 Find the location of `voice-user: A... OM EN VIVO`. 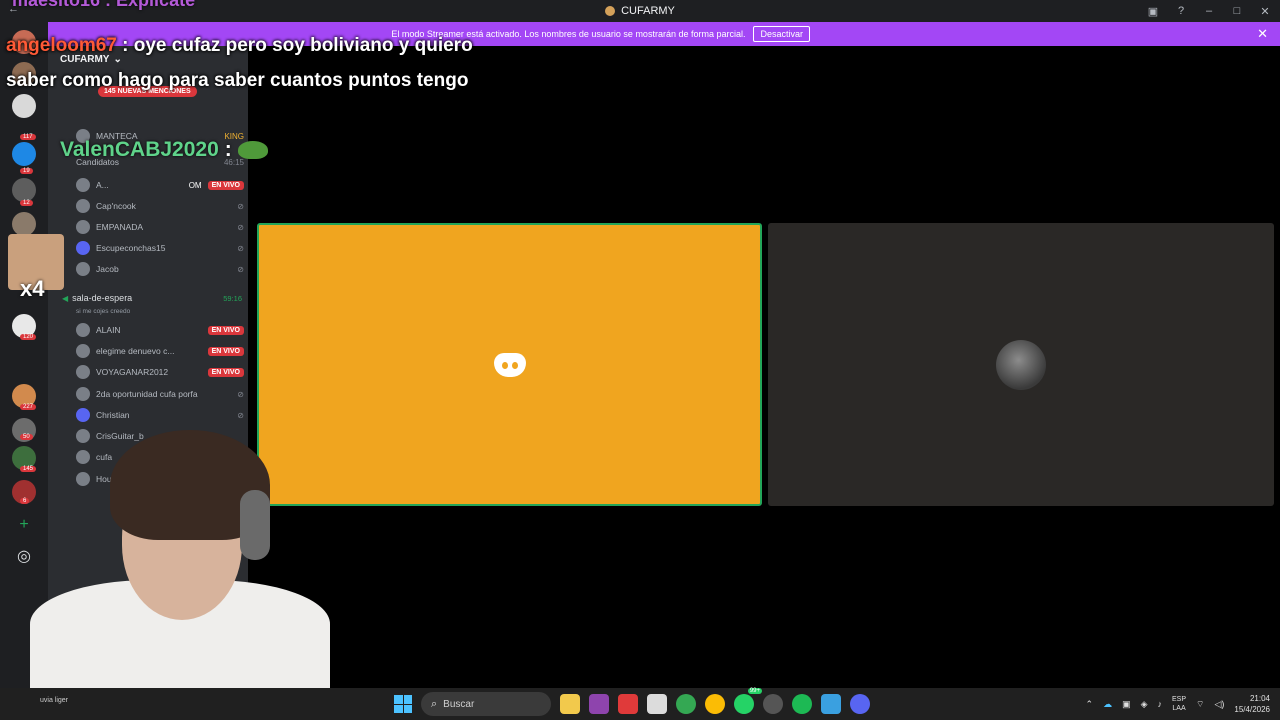

voice-user: A... OM EN VIVO is located at coordinates (160, 185).